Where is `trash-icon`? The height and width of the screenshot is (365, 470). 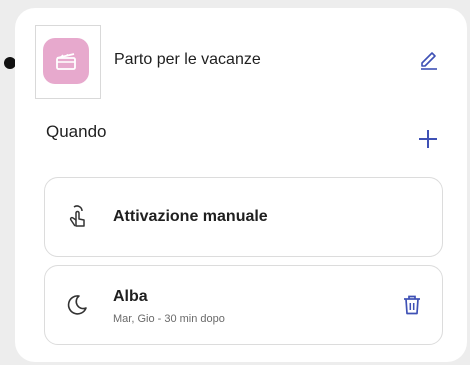 trash-icon is located at coordinates (412, 305).